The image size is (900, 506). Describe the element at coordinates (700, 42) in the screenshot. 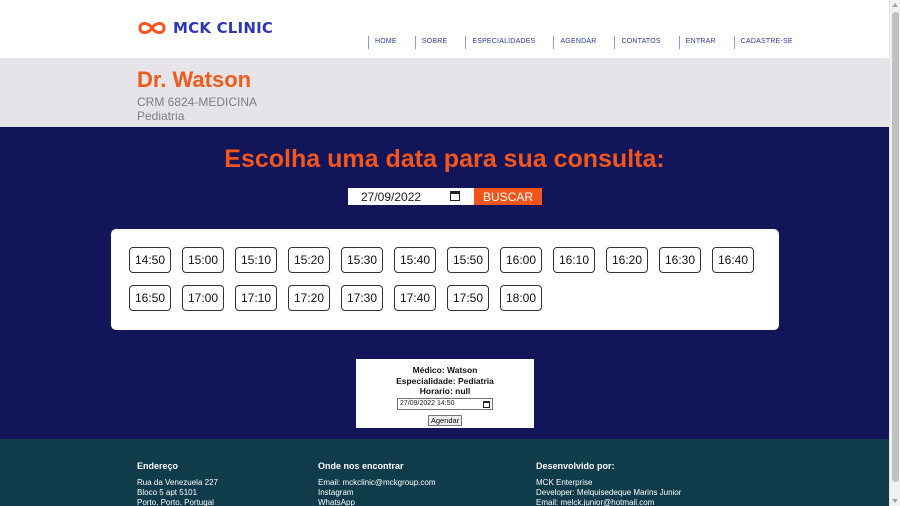

I see `nav-entrar: ENTRAR` at that location.